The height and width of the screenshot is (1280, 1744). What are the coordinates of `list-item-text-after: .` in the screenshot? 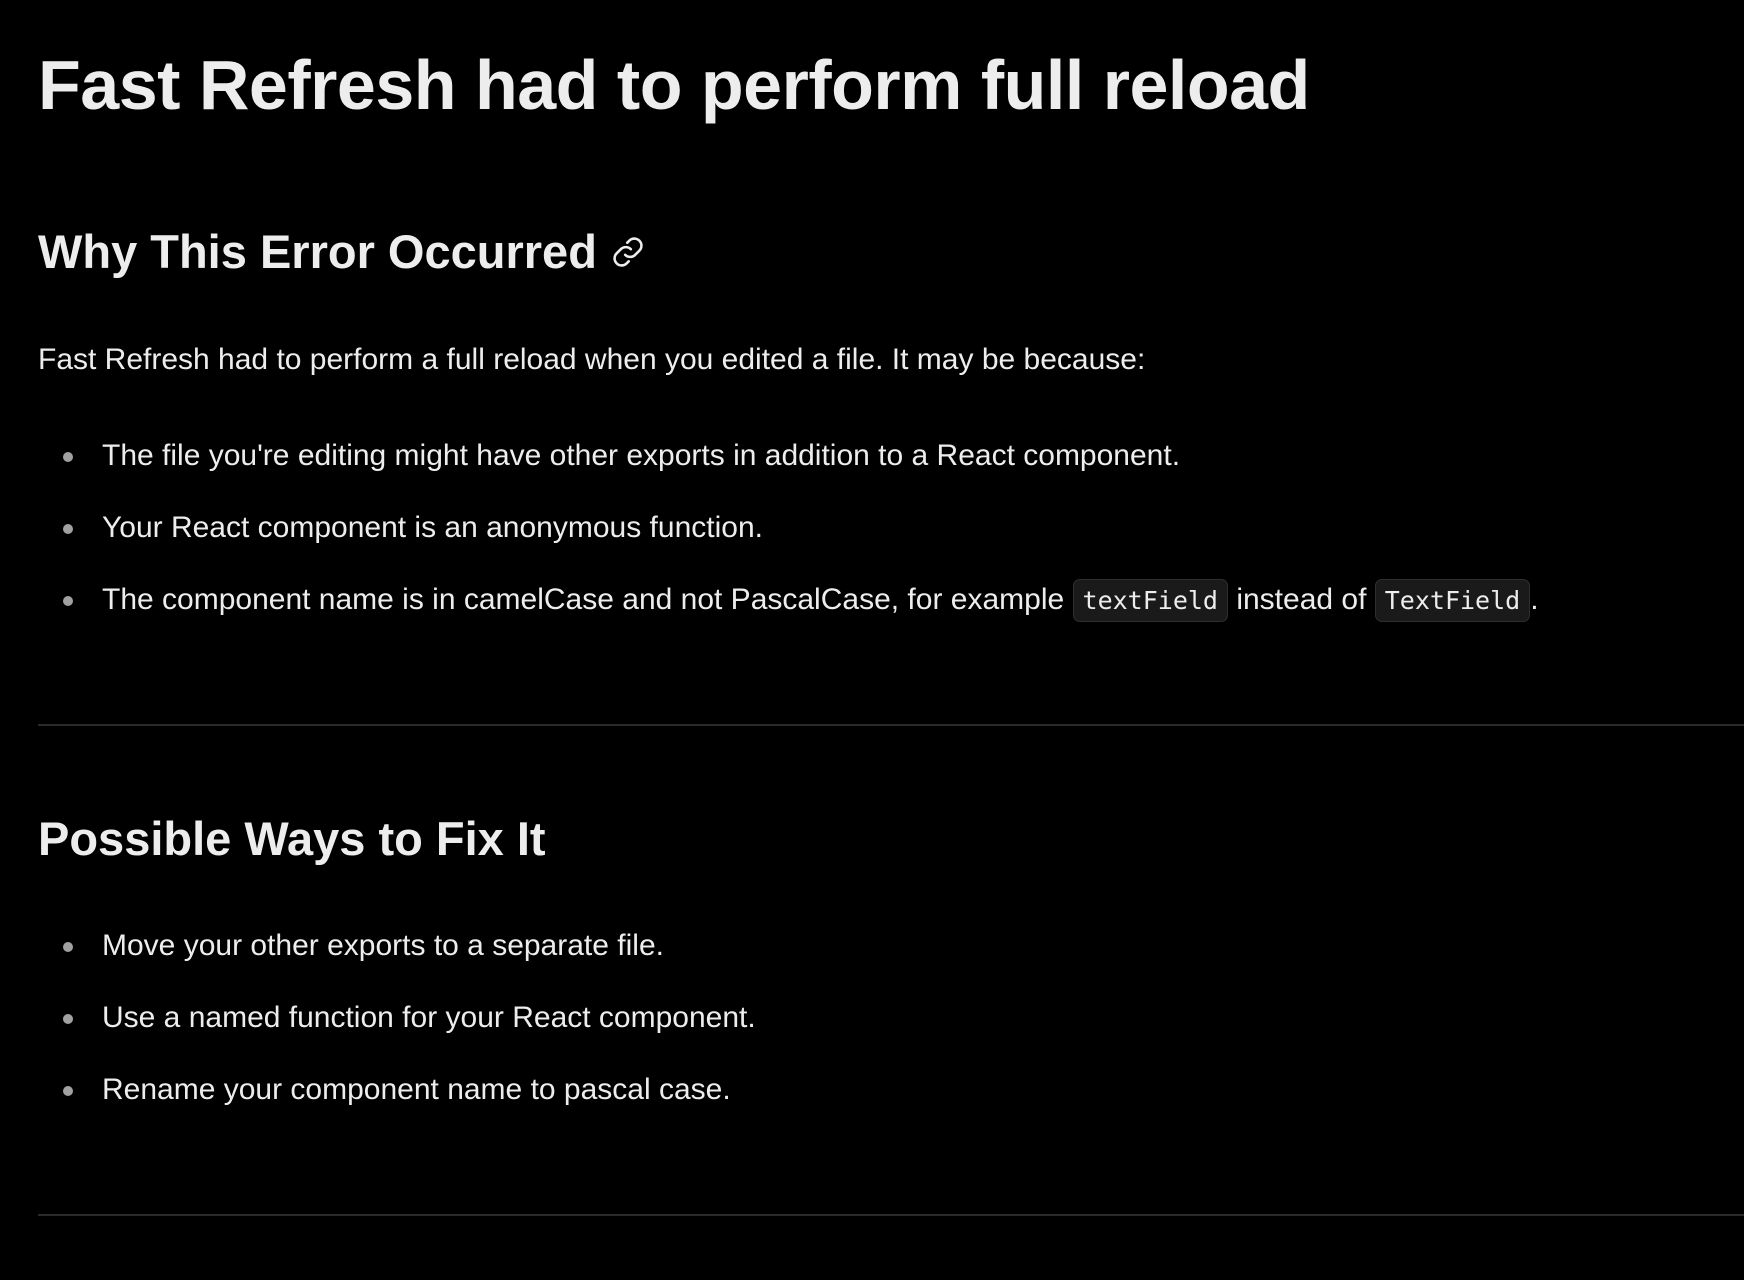 It's located at (1534, 599).